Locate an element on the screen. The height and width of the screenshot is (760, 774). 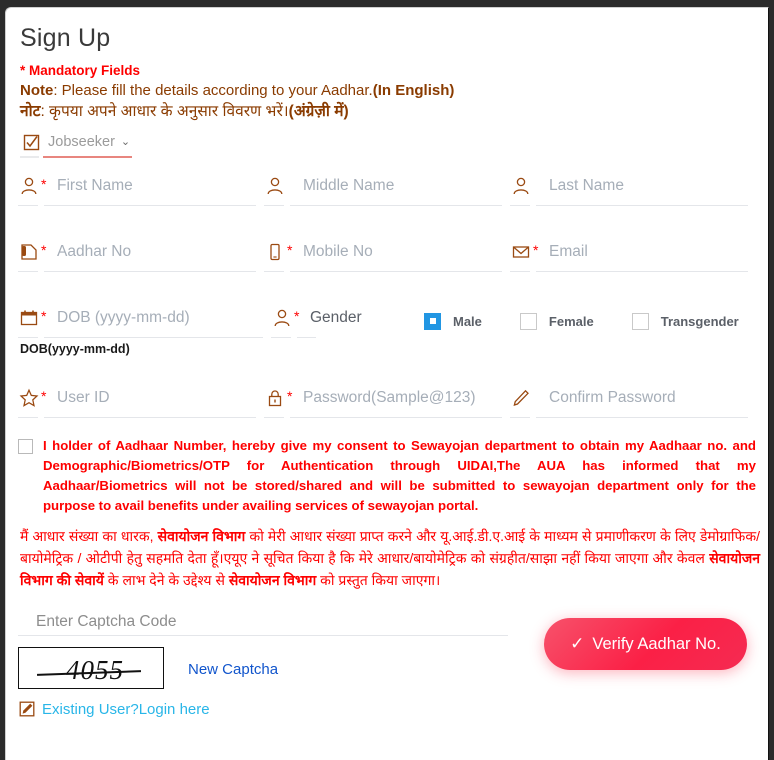
gender-option-male-label: Male is located at coordinates (467, 321).